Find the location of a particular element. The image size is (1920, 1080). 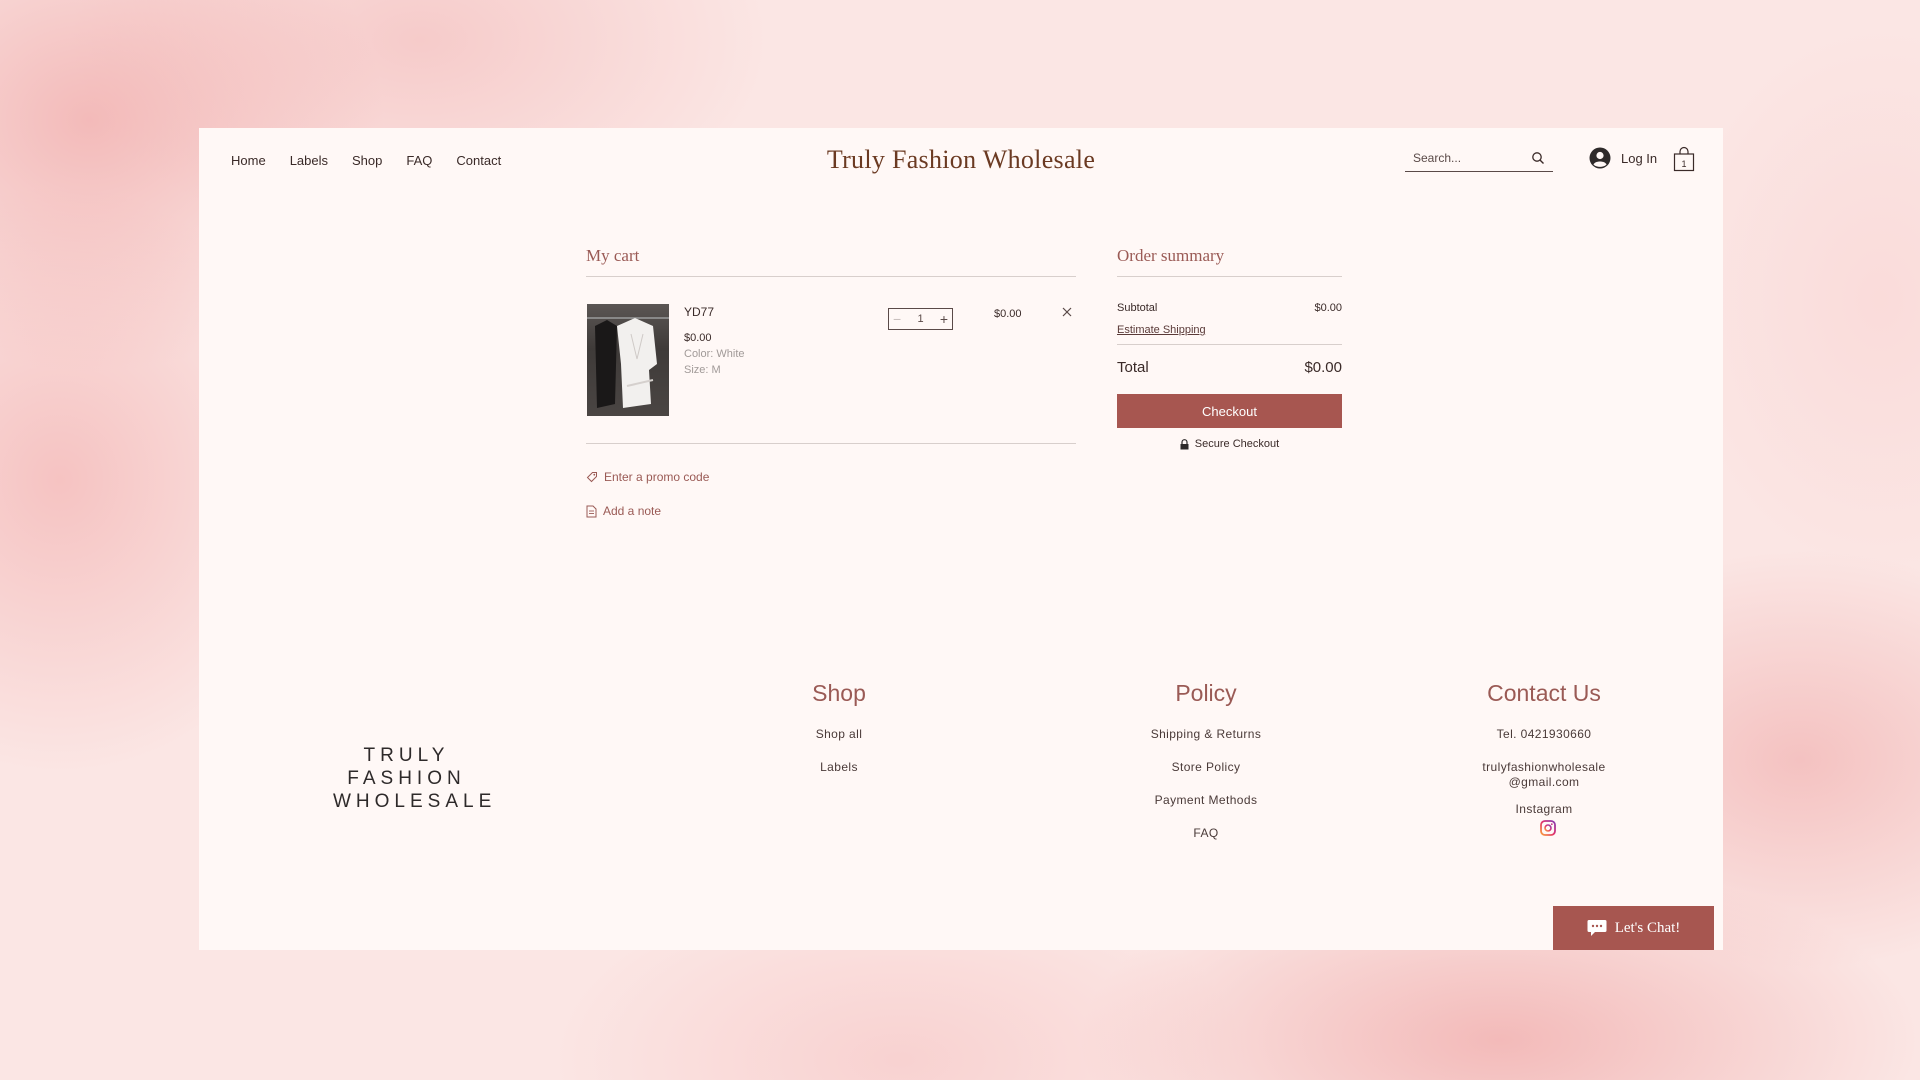

cart-section: My cart YD77 $0.00 Color: White Size is located at coordinates (831, 382).